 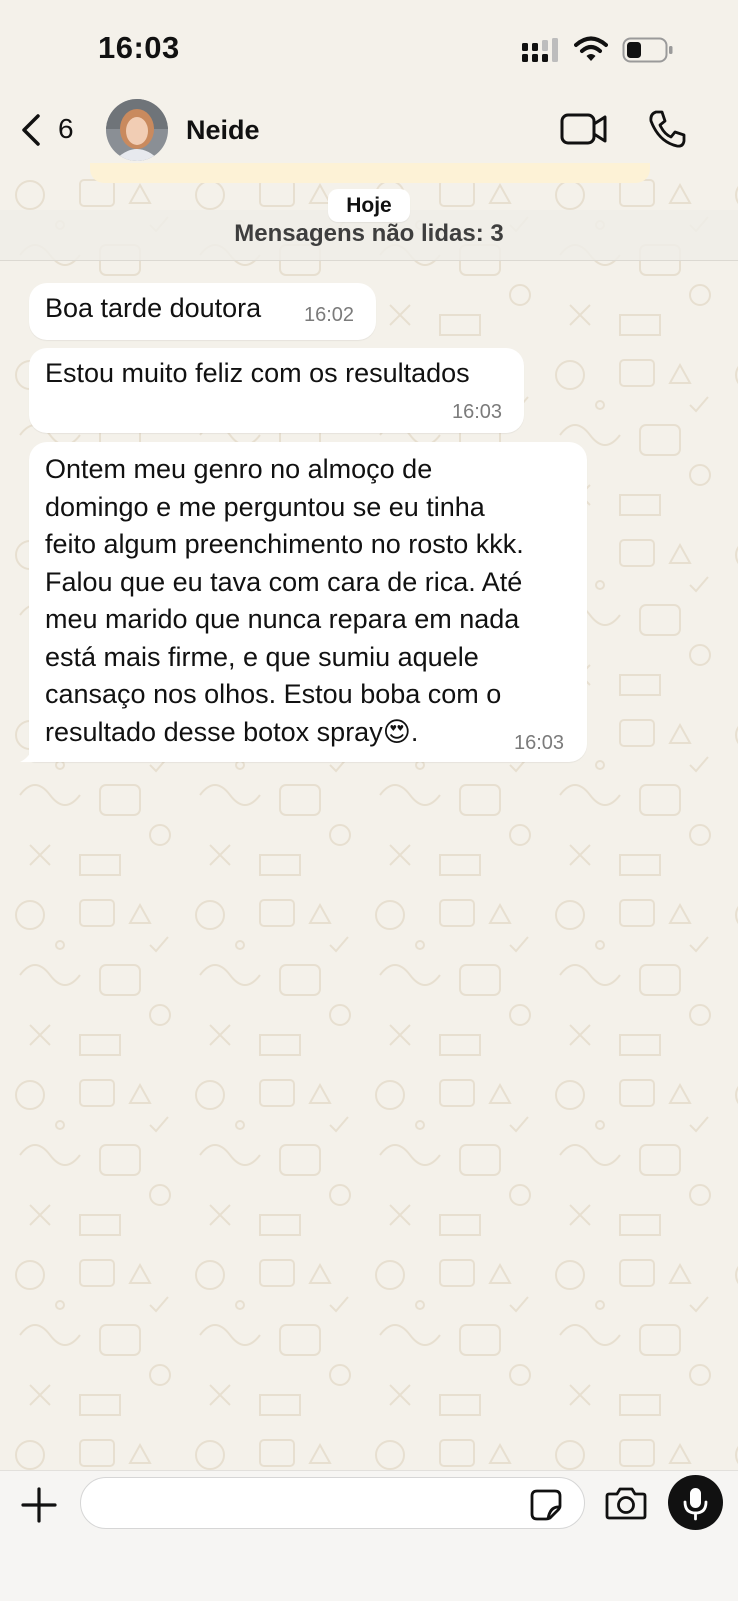 I want to click on message-input-bar, so click(x=369, y=1535).